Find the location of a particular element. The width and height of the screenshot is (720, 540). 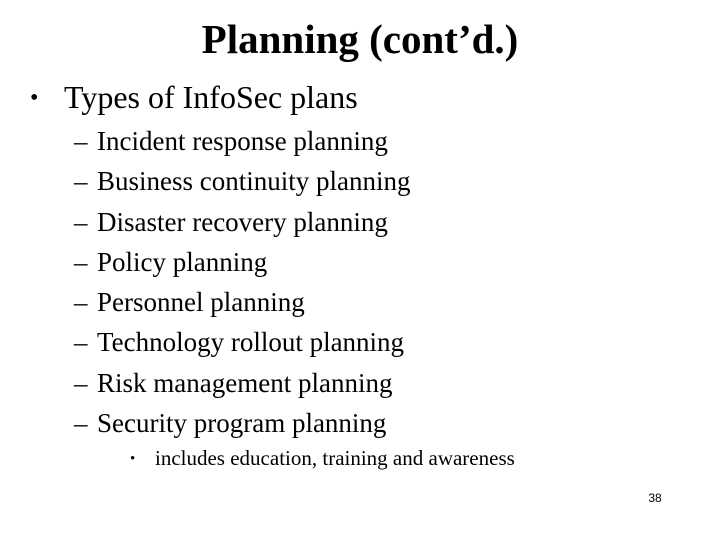

list-item: – Security program planning is located at coordinates (242, 423).